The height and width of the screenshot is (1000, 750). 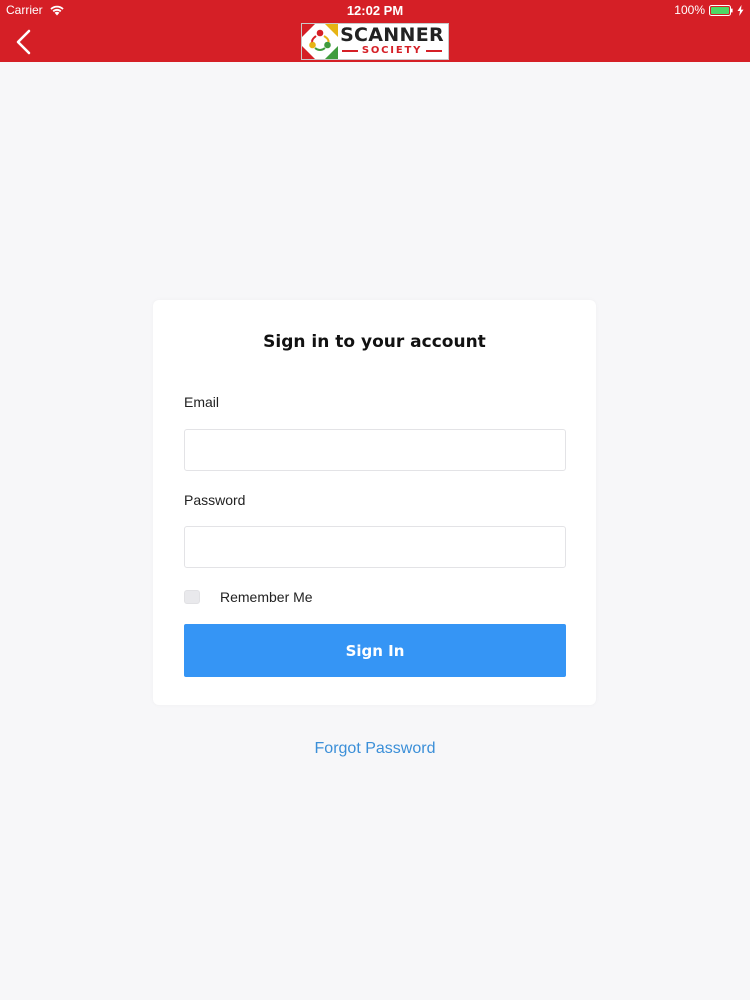 I want to click on remember-me-checkbox, so click(x=192, y=597).